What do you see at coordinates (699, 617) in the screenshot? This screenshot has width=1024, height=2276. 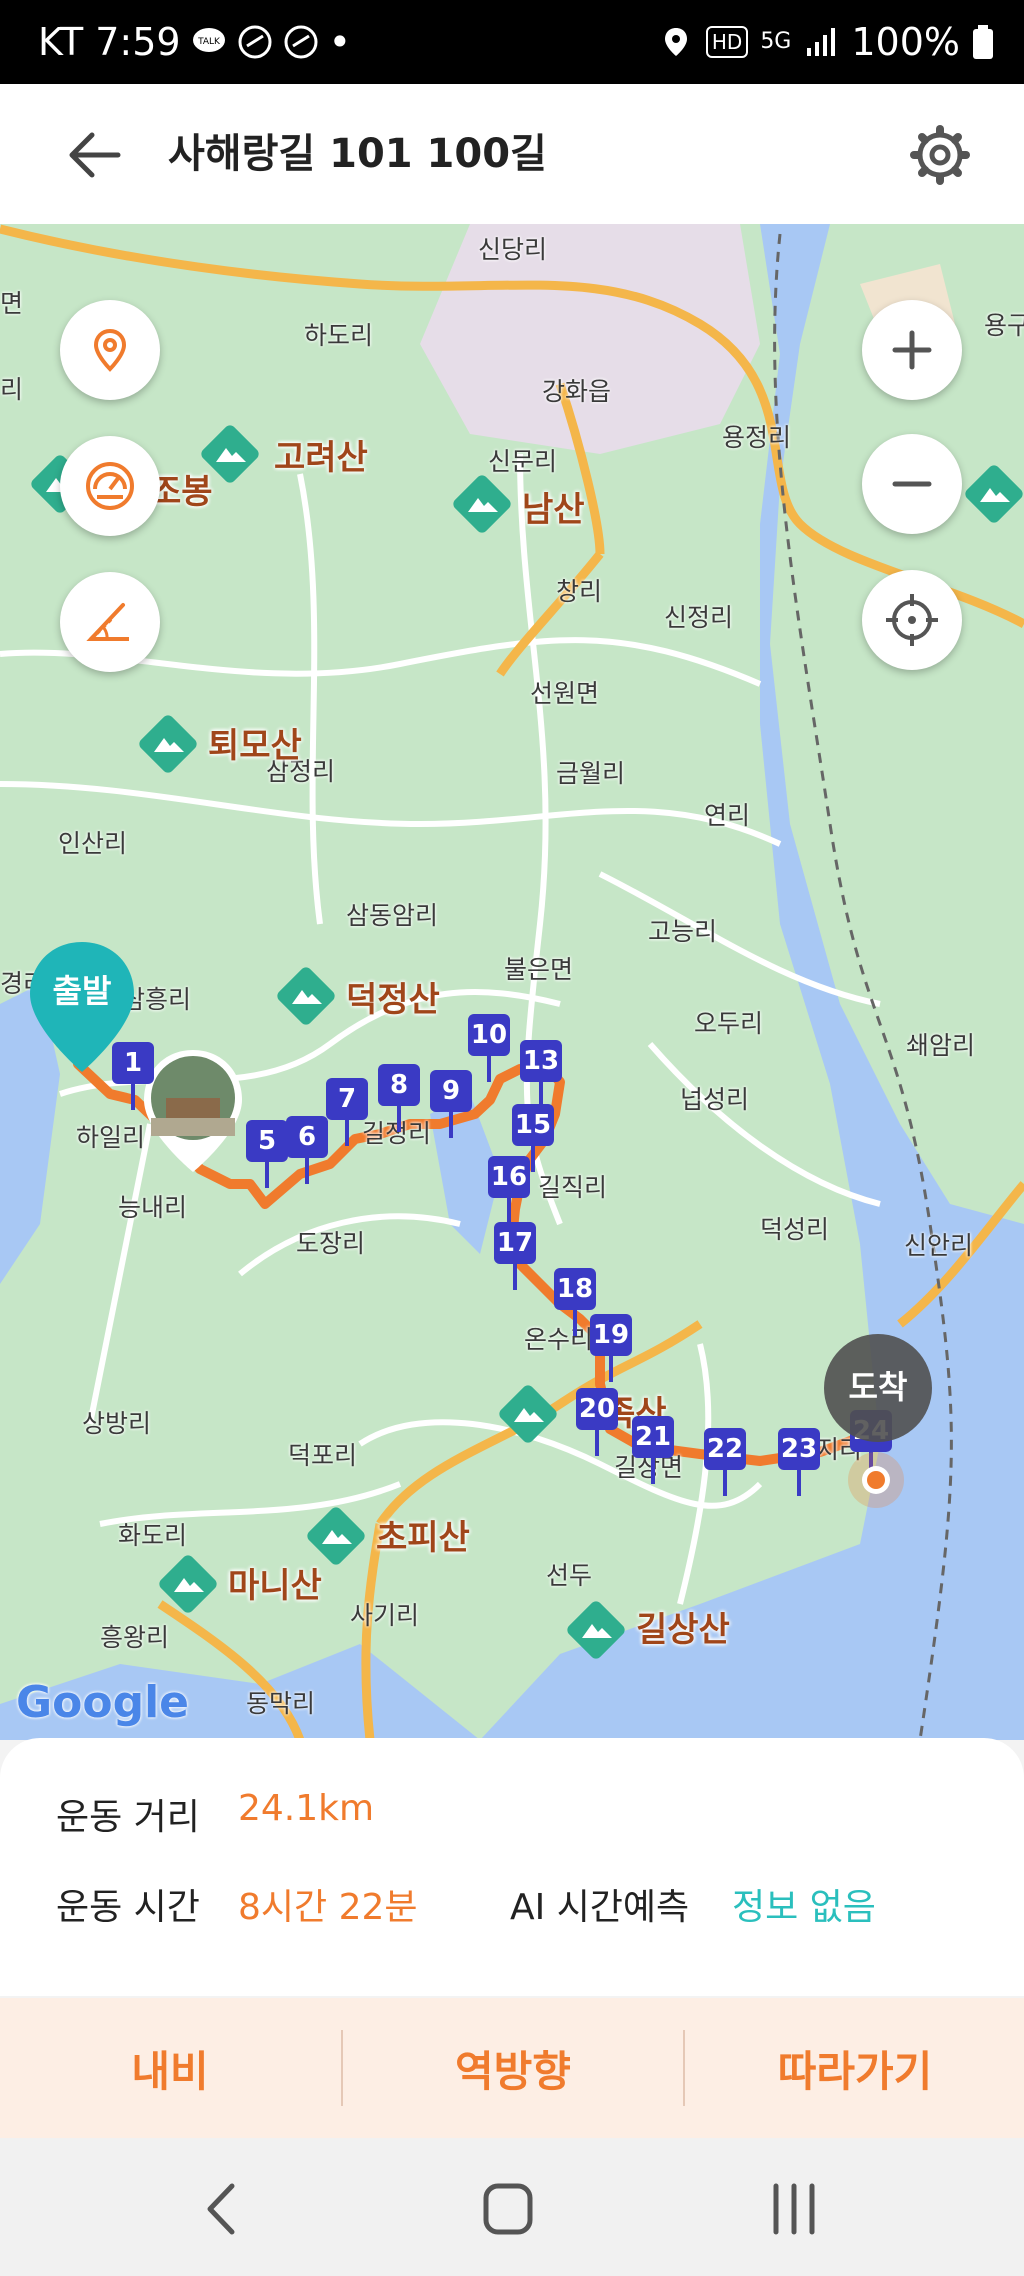 I see `place-label: 신정리` at bounding box center [699, 617].